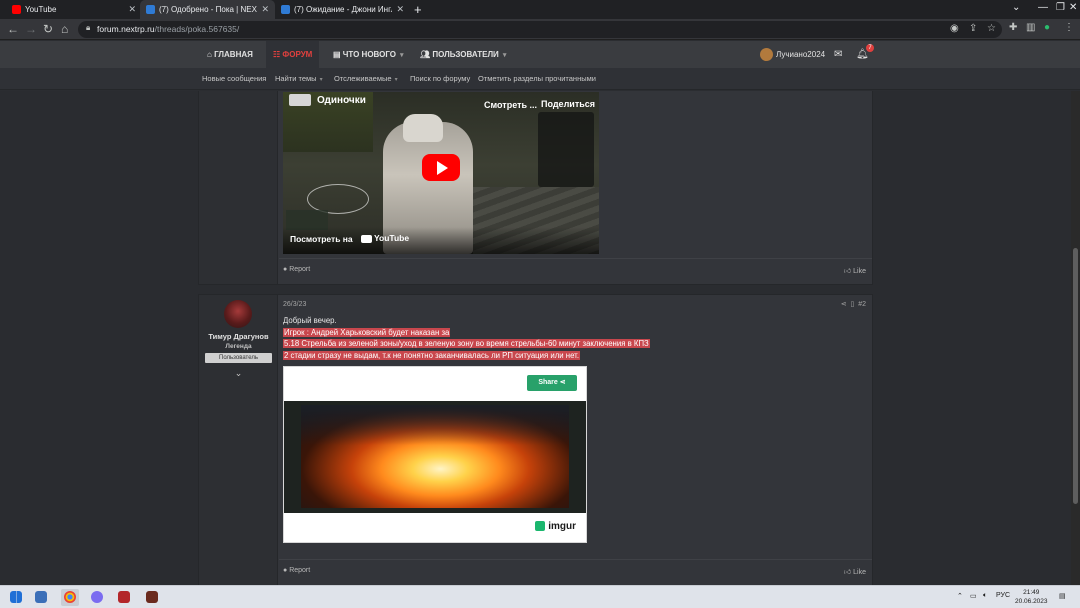 This screenshot has width=1080, height=608. Describe the element at coordinates (238, 336) in the screenshot. I see `post-author-name: Тимур Драгунов` at that location.